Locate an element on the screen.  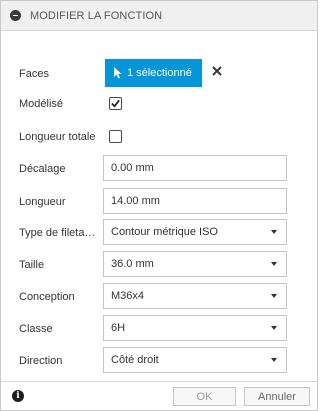
designation-select: M36x4 is located at coordinates (195, 296).